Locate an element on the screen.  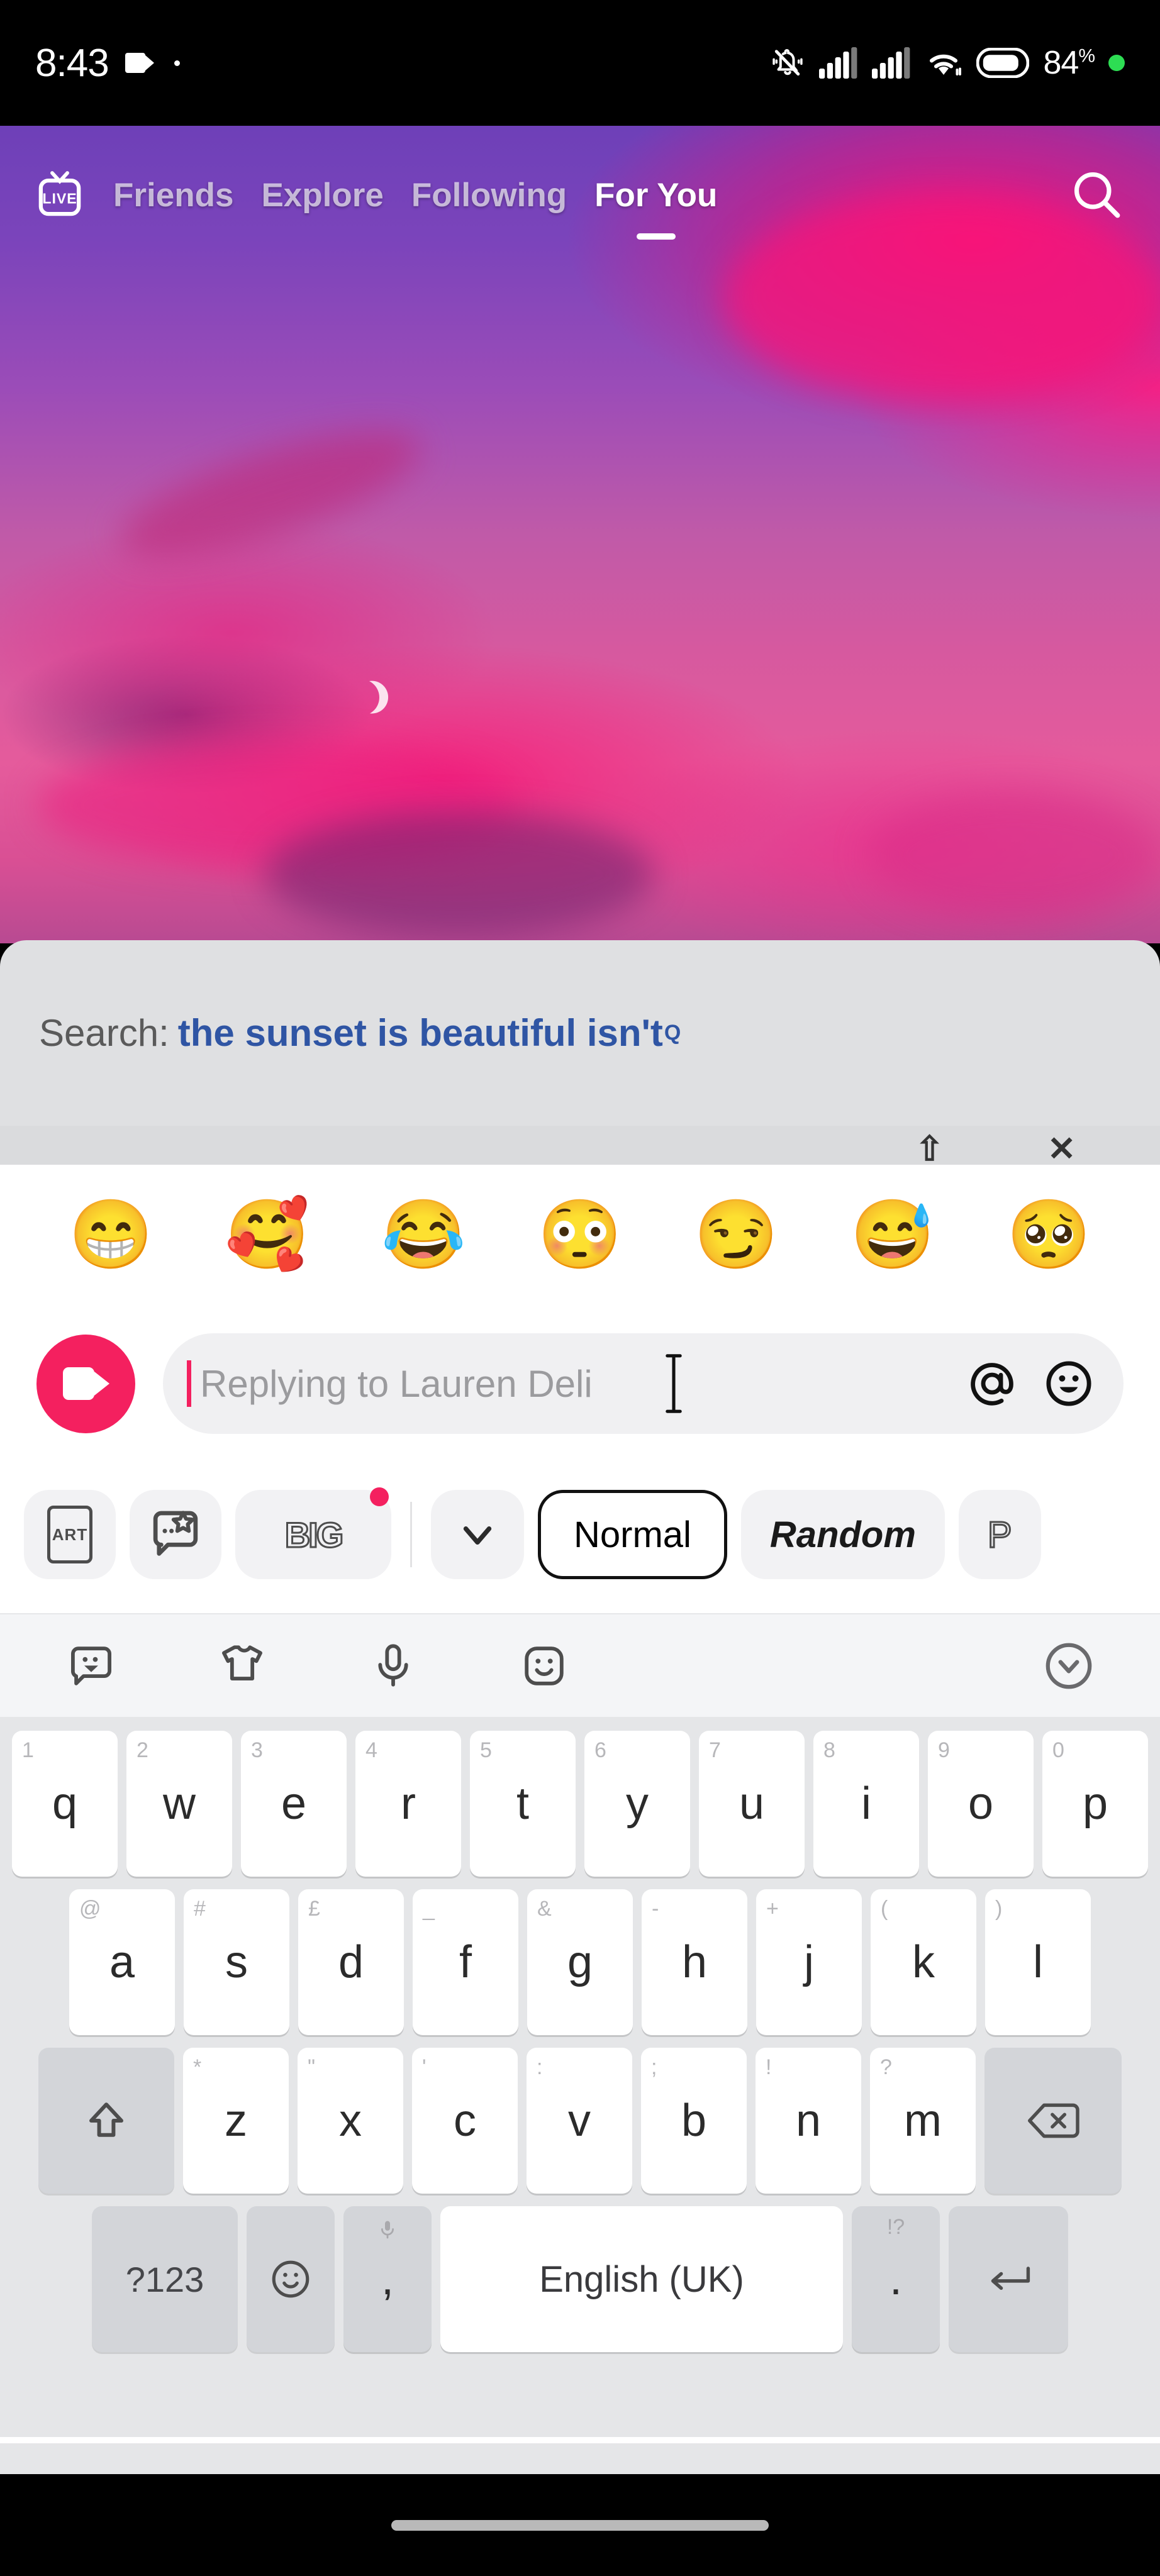
style-partial: P is located at coordinates (1000, 1534).